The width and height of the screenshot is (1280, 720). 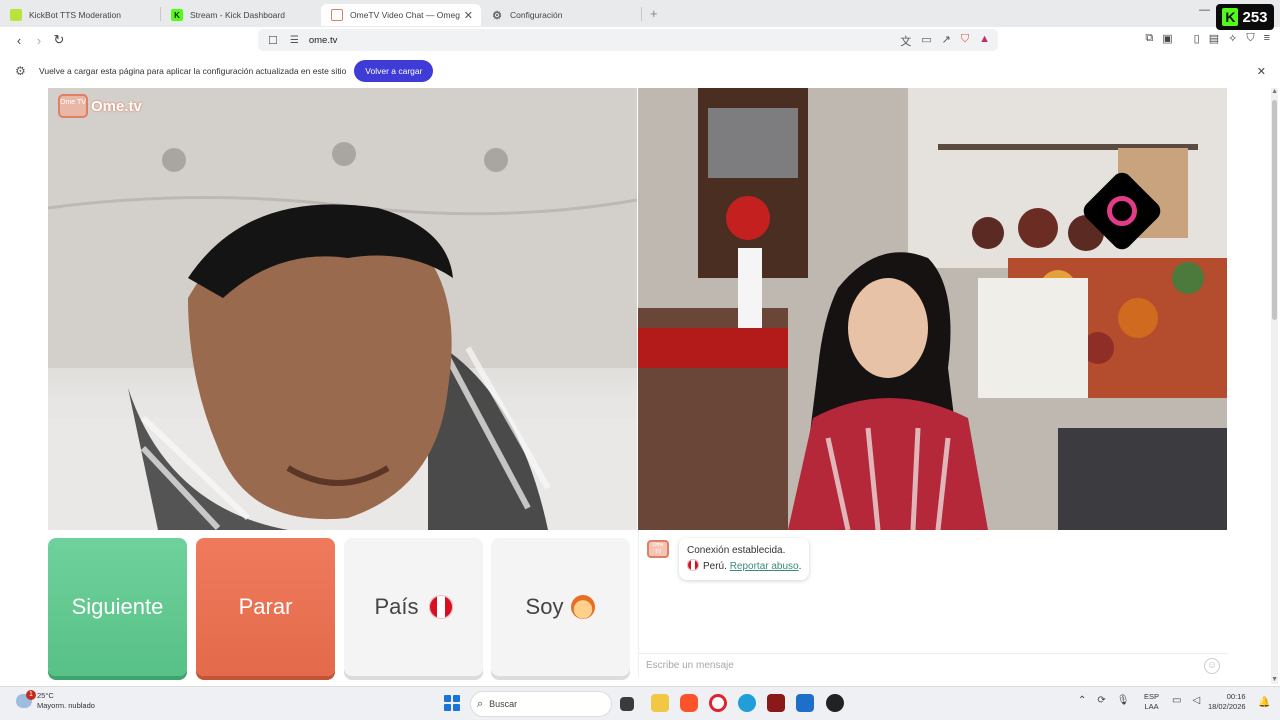 What do you see at coordinates (273, 40) in the screenshot?
I see `bookmark-icon: ☐` at bounding box center [273, 40].